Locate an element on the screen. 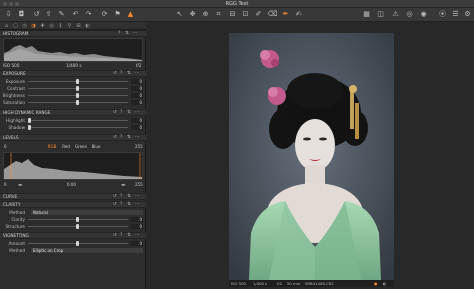 The image size is (474, 289). vignetting-method-dropdown: Elliptic on Crop is located at coordinates (87, 250).